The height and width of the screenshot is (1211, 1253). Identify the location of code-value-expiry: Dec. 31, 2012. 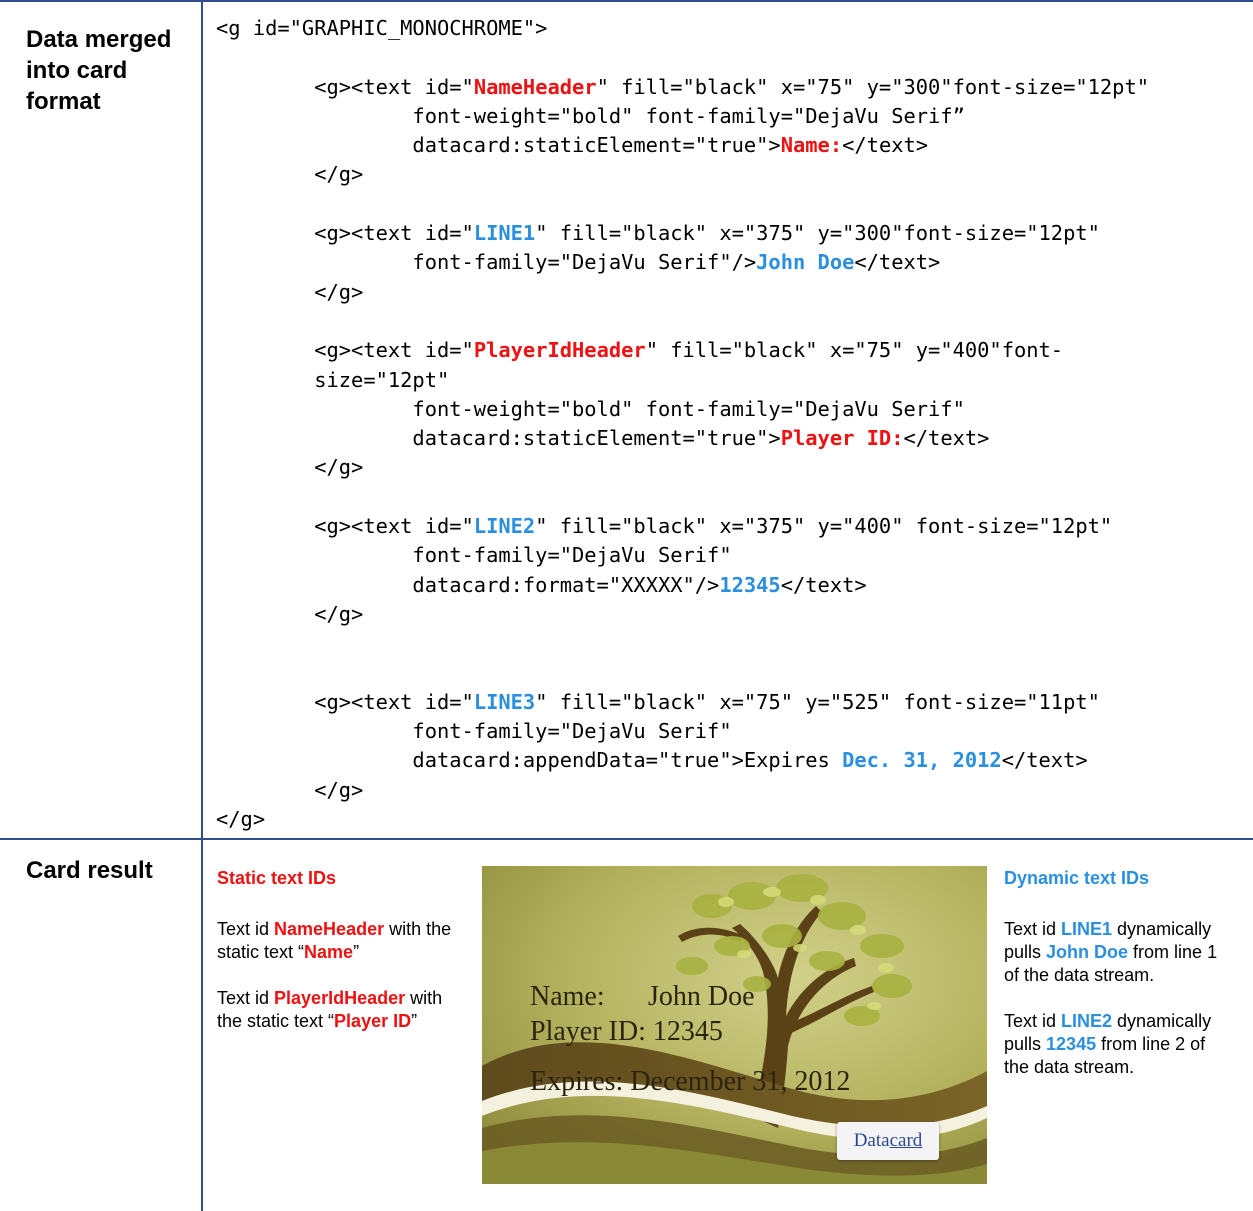
(922, 760).